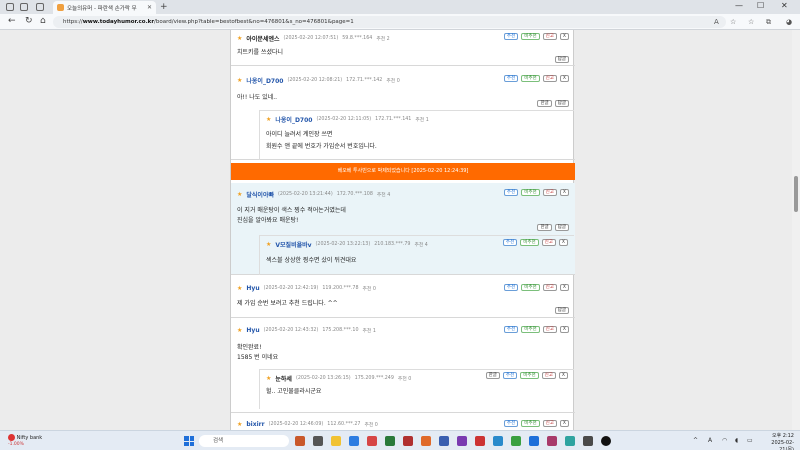 This screenshot has height=450, width=800. Describe the element at coordinates (260, 194) in the screenshot. I see `comment-nick: 달식이아빠` at that location.